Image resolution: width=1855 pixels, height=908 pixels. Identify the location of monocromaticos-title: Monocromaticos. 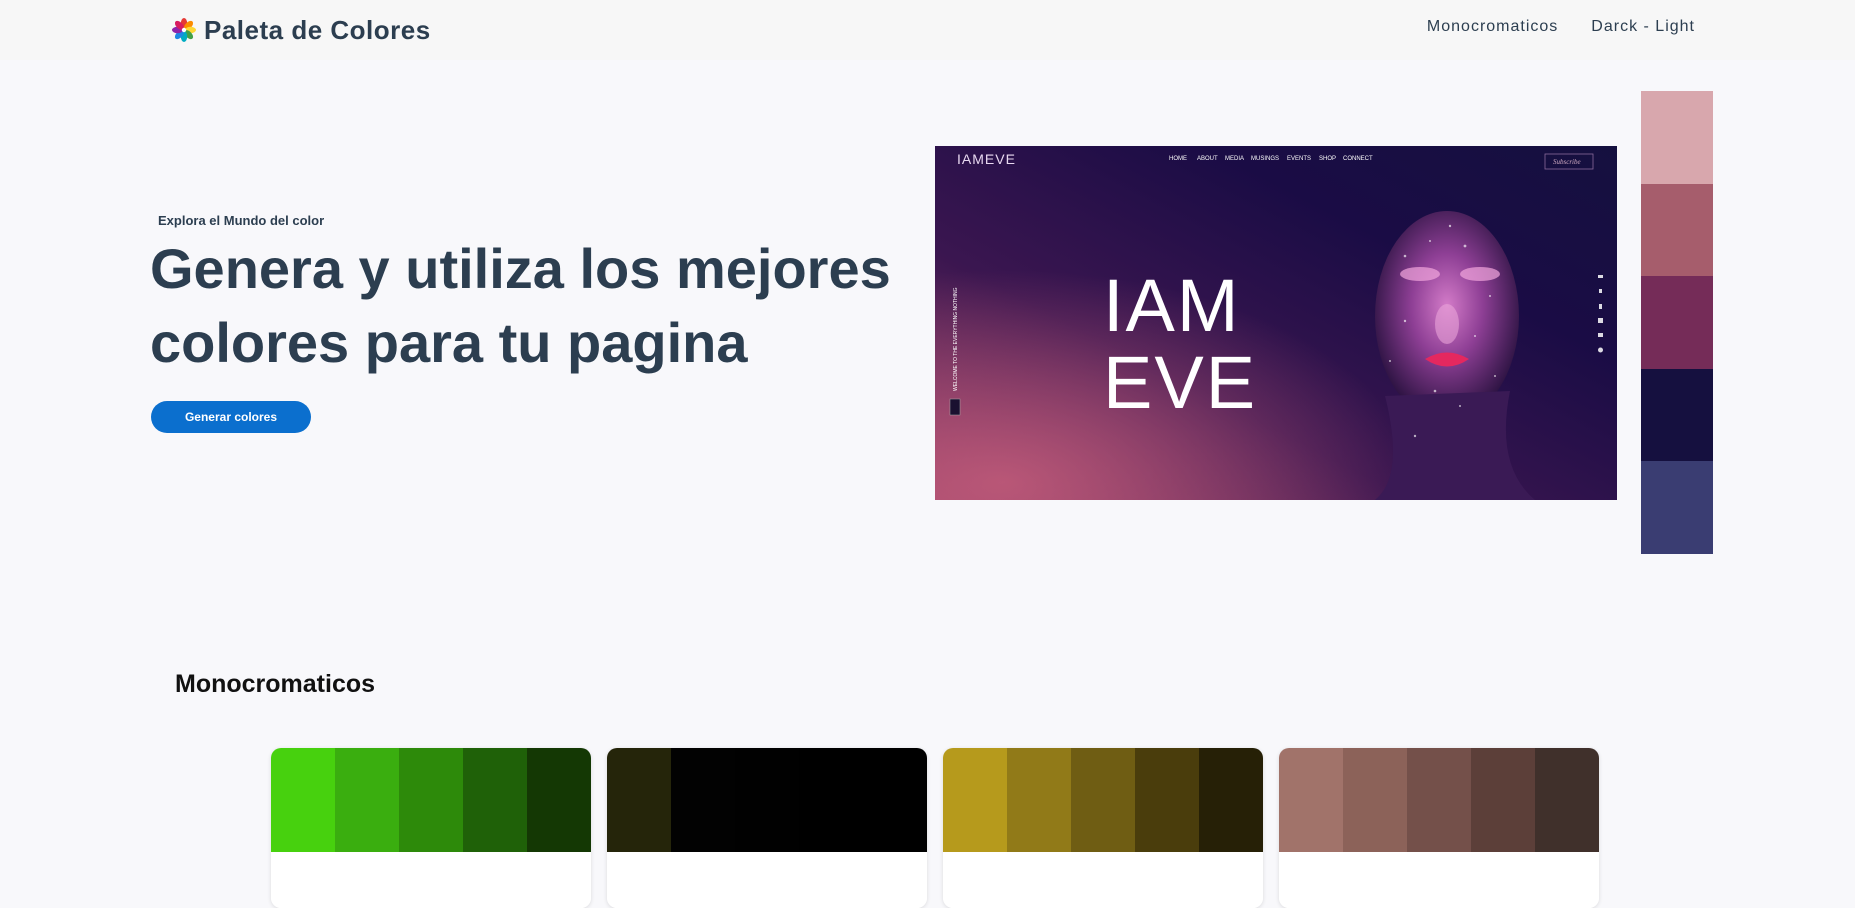
(275, 684).